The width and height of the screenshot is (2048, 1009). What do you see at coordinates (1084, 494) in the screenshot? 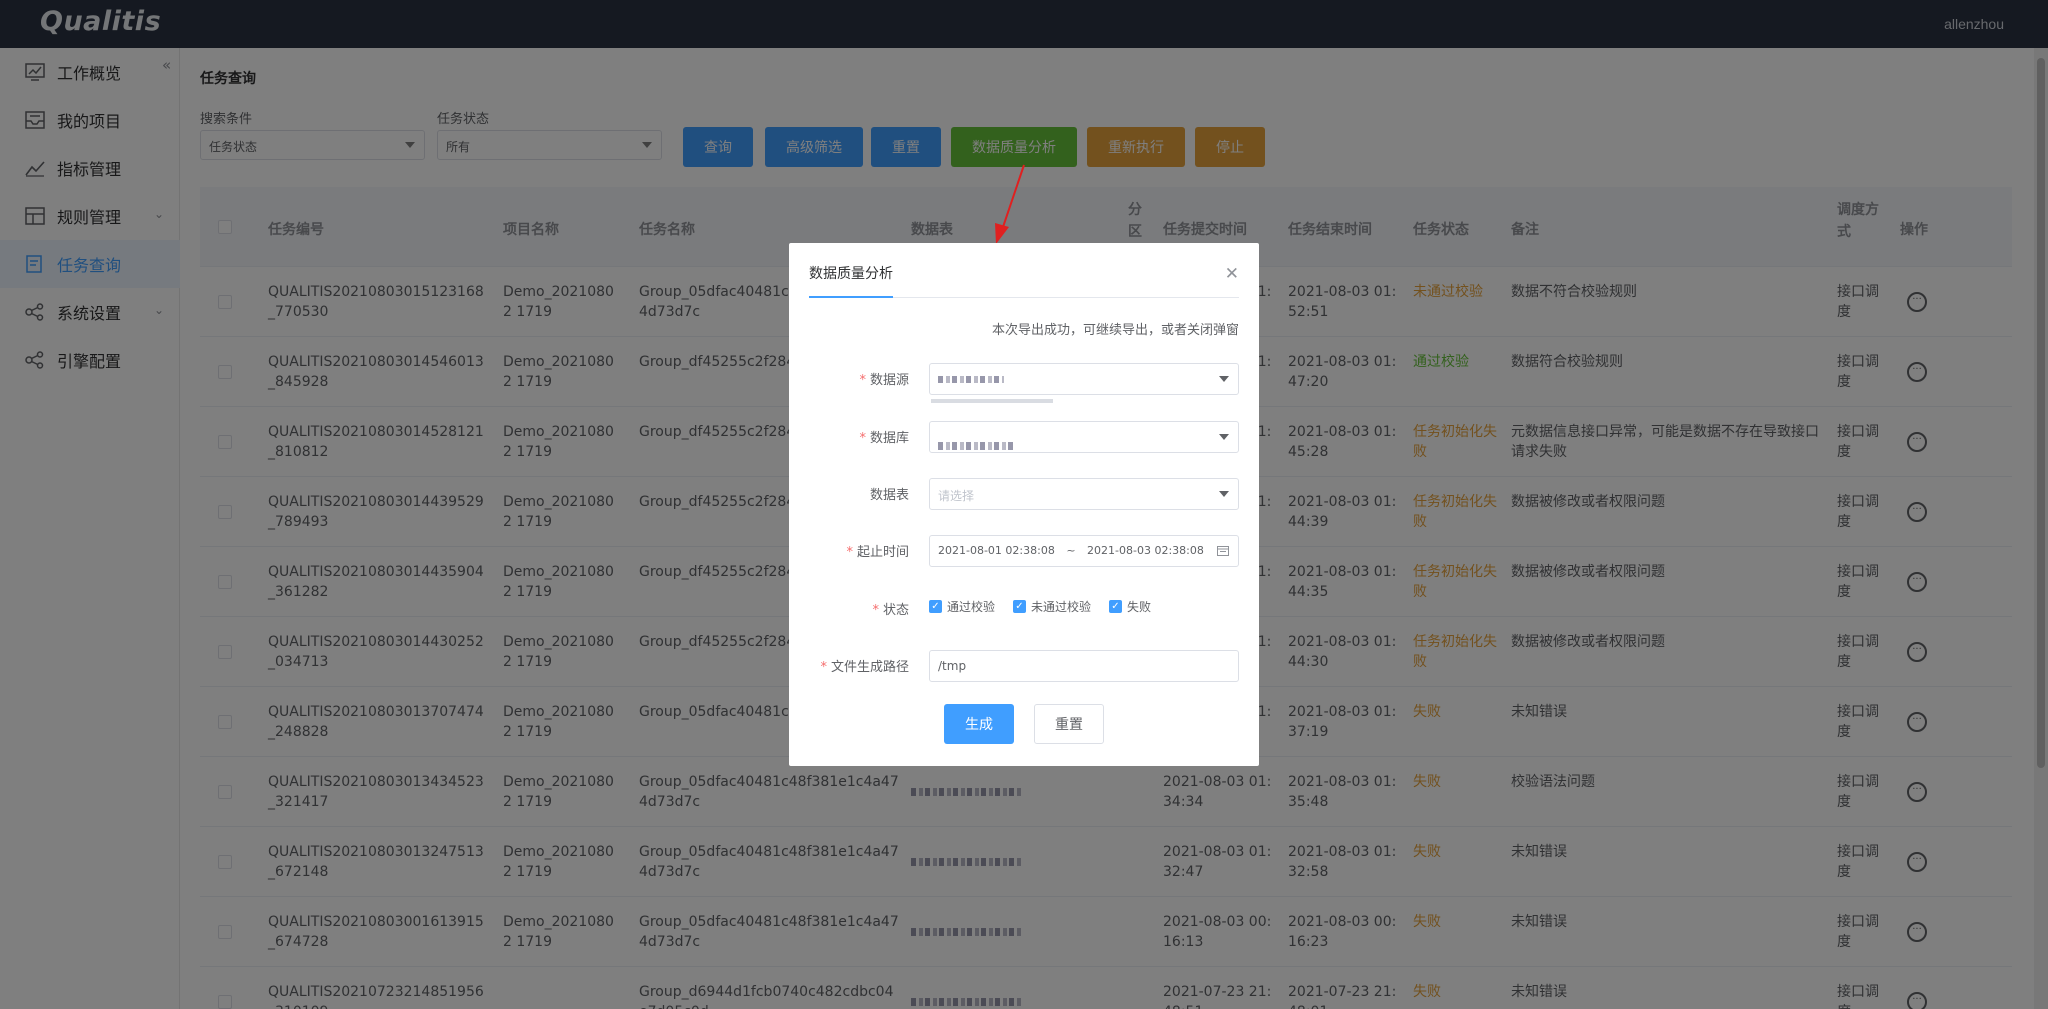
I see `table-select: 请选择` at bounding box center [1084, 494].